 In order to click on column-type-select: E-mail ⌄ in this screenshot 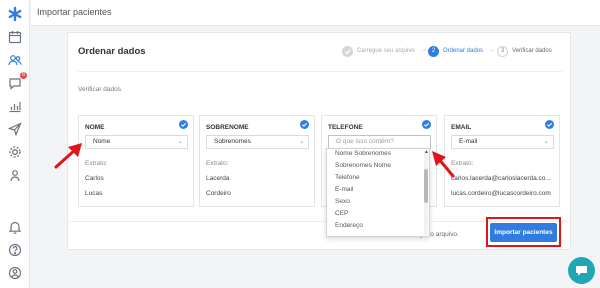, I will do `click(502, 142)`.